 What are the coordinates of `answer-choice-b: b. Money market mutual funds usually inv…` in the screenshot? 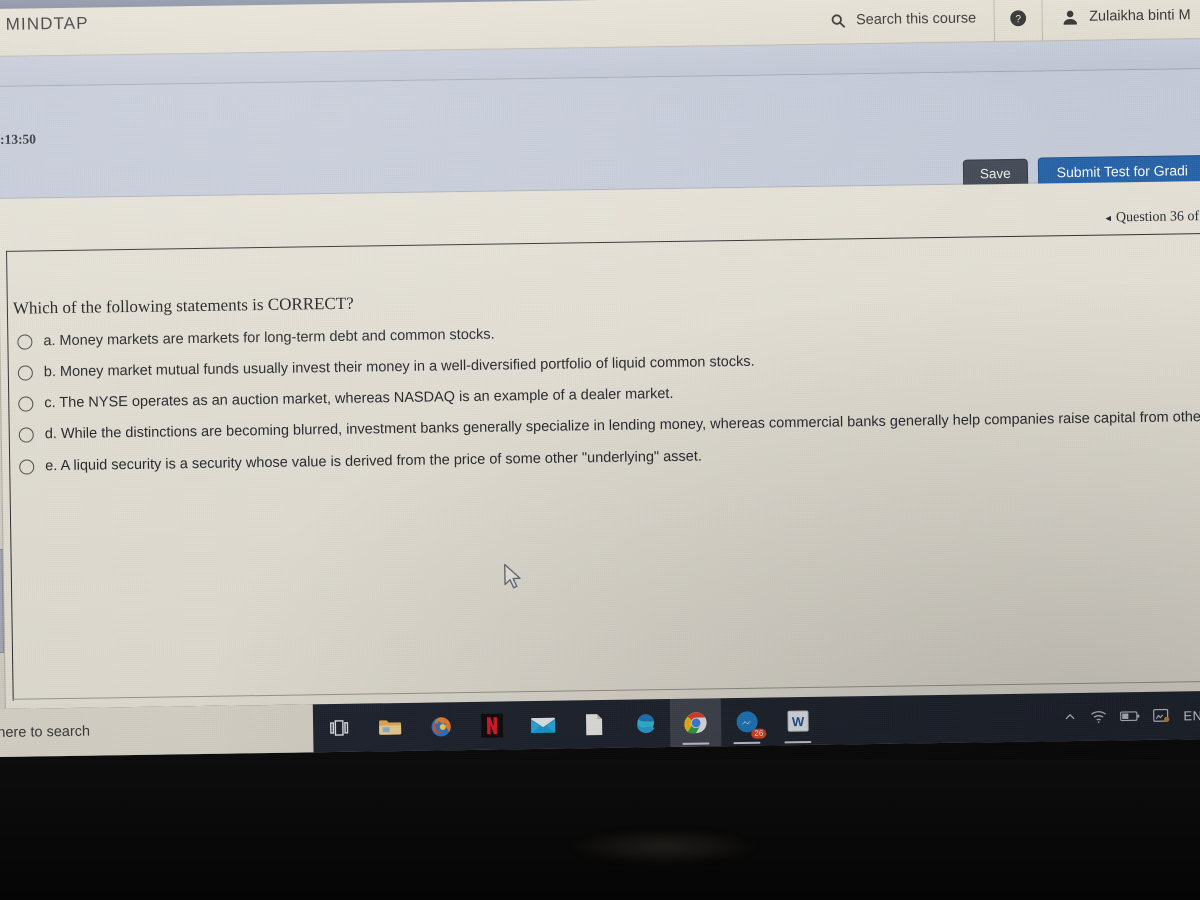 It's located at (608, 364).